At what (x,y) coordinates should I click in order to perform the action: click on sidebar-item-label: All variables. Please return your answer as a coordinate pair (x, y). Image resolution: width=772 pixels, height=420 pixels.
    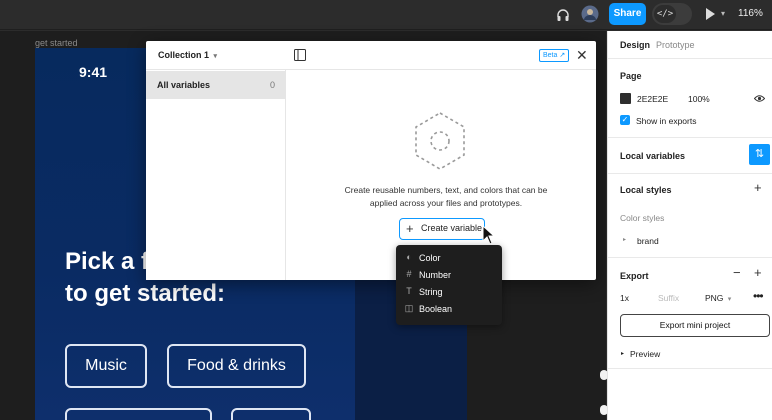
    Looking at the image, I should click on (184, 85).